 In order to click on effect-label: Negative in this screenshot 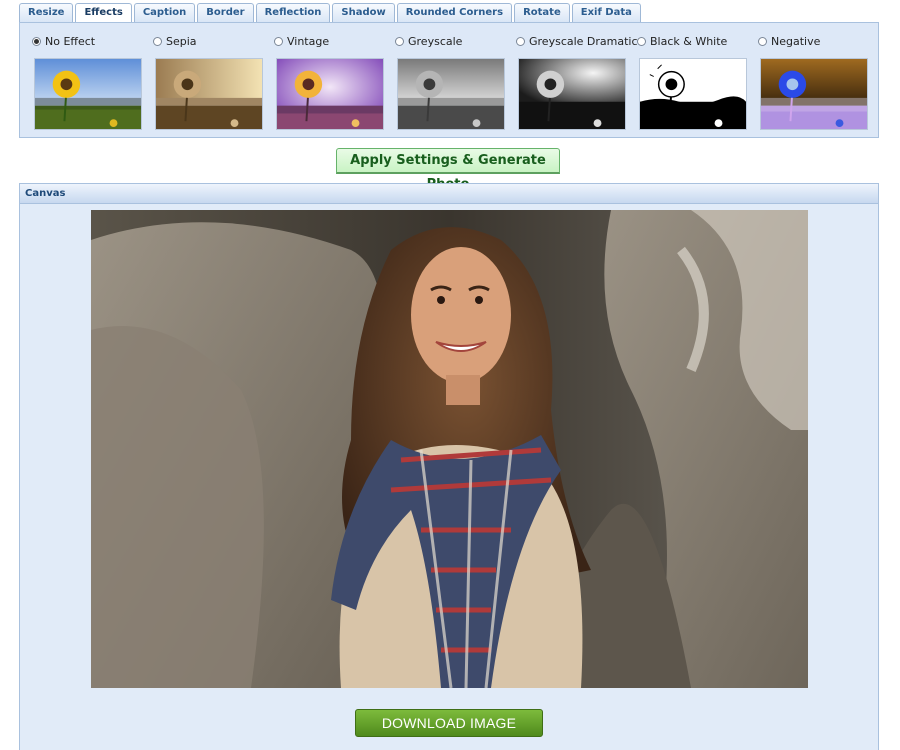, I will do `click(796, 41)`.